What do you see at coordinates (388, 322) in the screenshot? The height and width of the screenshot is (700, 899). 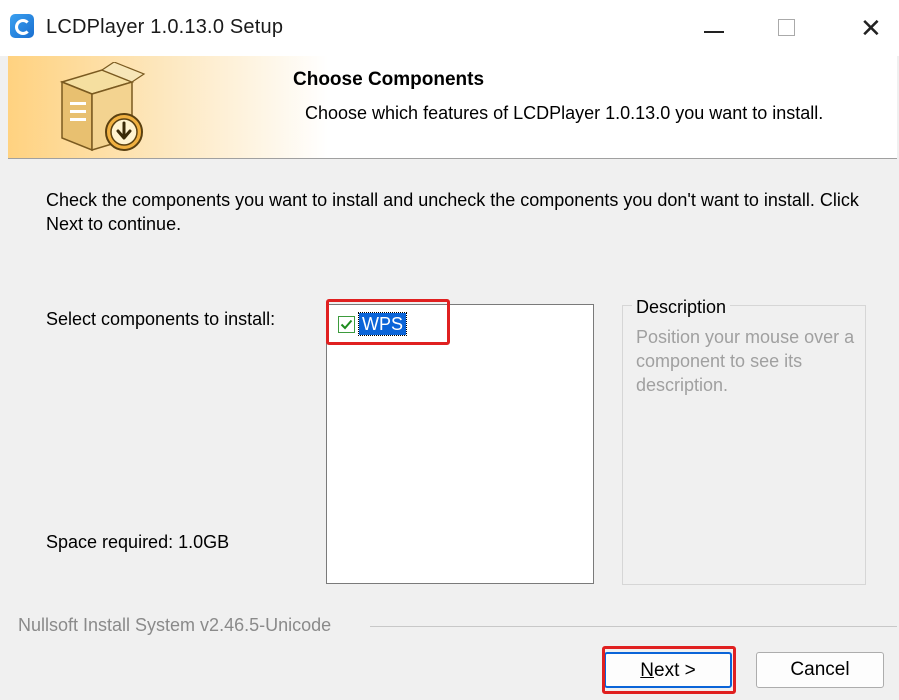 I see `highlight-box-wps` at bounding box center [388, 322].